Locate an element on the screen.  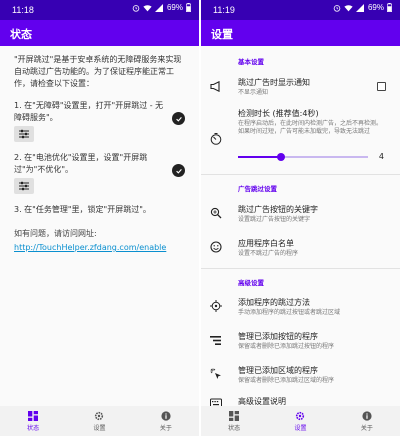
smiley-icon is located at coordinates (216, 247).